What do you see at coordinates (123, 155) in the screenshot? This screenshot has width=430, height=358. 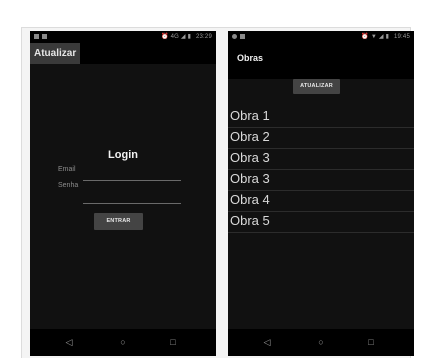 I see `login-title: Login` at bounding box center [123, 155].